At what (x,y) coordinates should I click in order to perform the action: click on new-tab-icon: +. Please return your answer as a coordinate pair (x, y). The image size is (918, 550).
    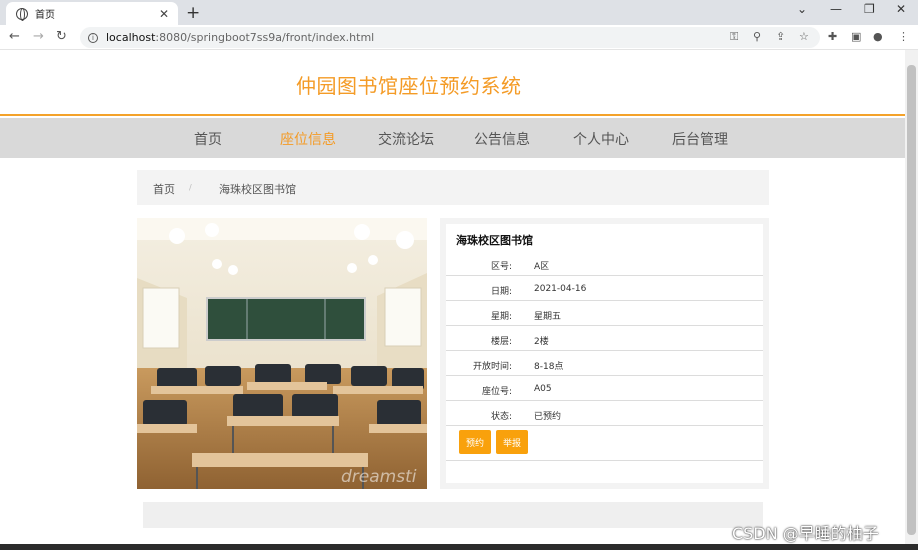
    Looking at the image, I should click on (193, 13).